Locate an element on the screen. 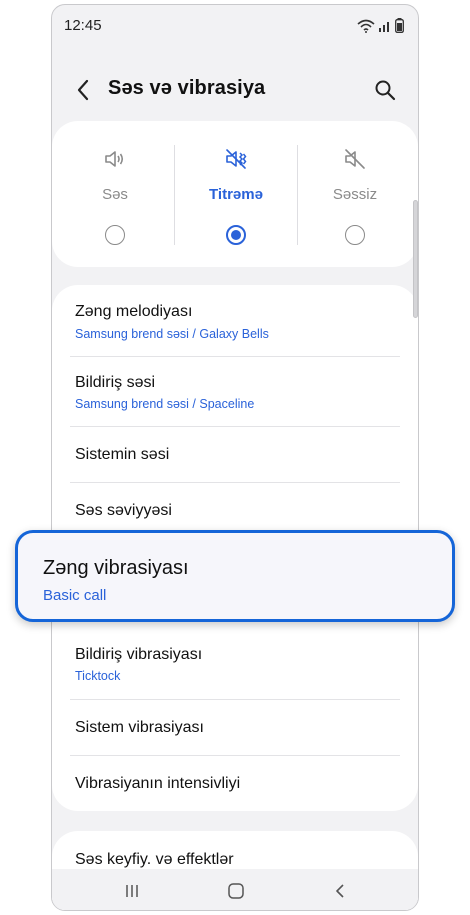 This screenshot has width=470, height=915. setting-sound-quality: Səs keyfiy. və effektlər is located at coordinates (235, 851).